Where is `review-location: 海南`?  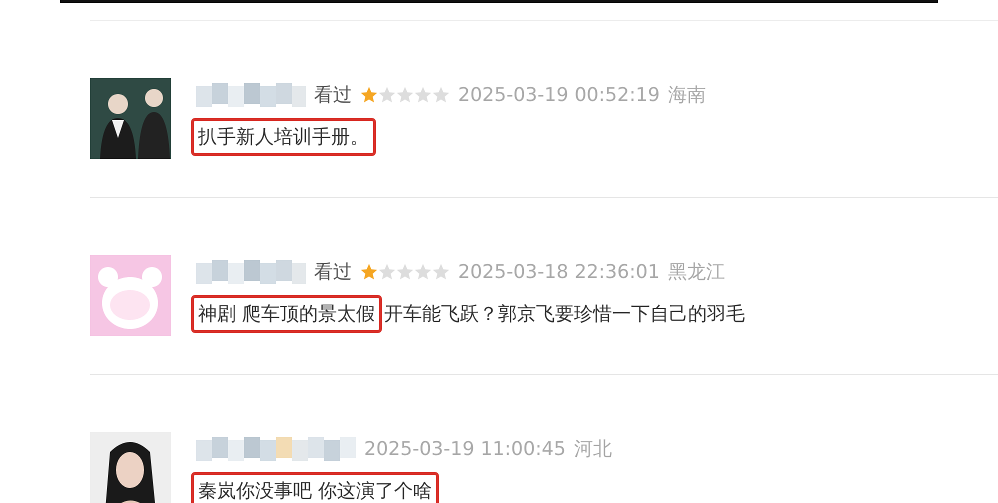 review-location: 海南 is located at coordinates (687, 95).